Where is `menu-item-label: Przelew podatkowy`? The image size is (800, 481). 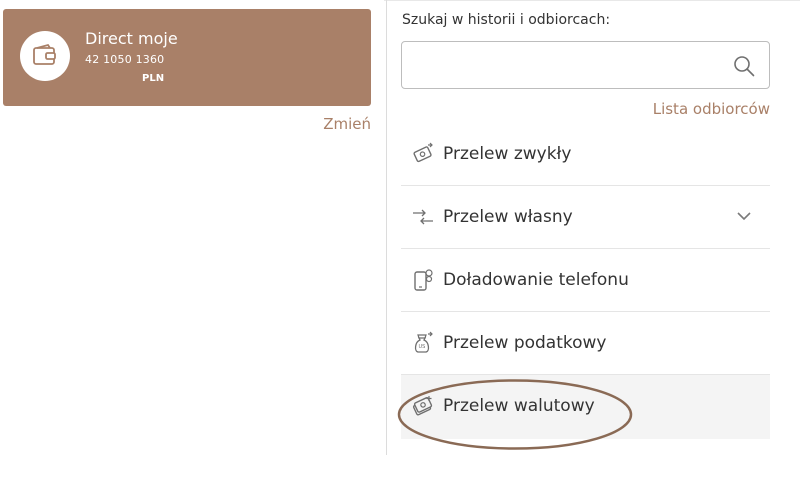
menu-item-label: Przelew podatkowy is located at coordinates (525, 343).